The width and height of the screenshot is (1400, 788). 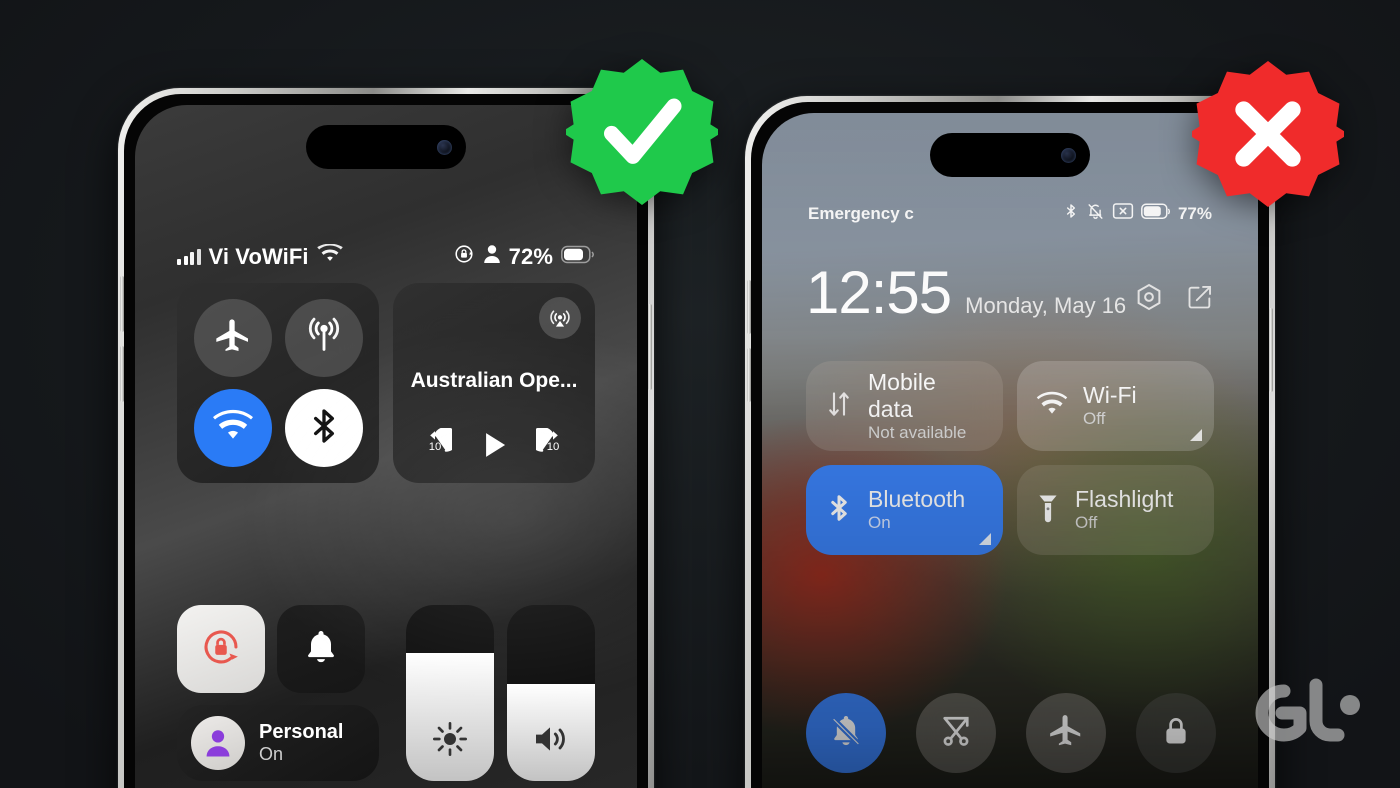 I want to click on wifi-state: Off, so click(x=1094, y=419).